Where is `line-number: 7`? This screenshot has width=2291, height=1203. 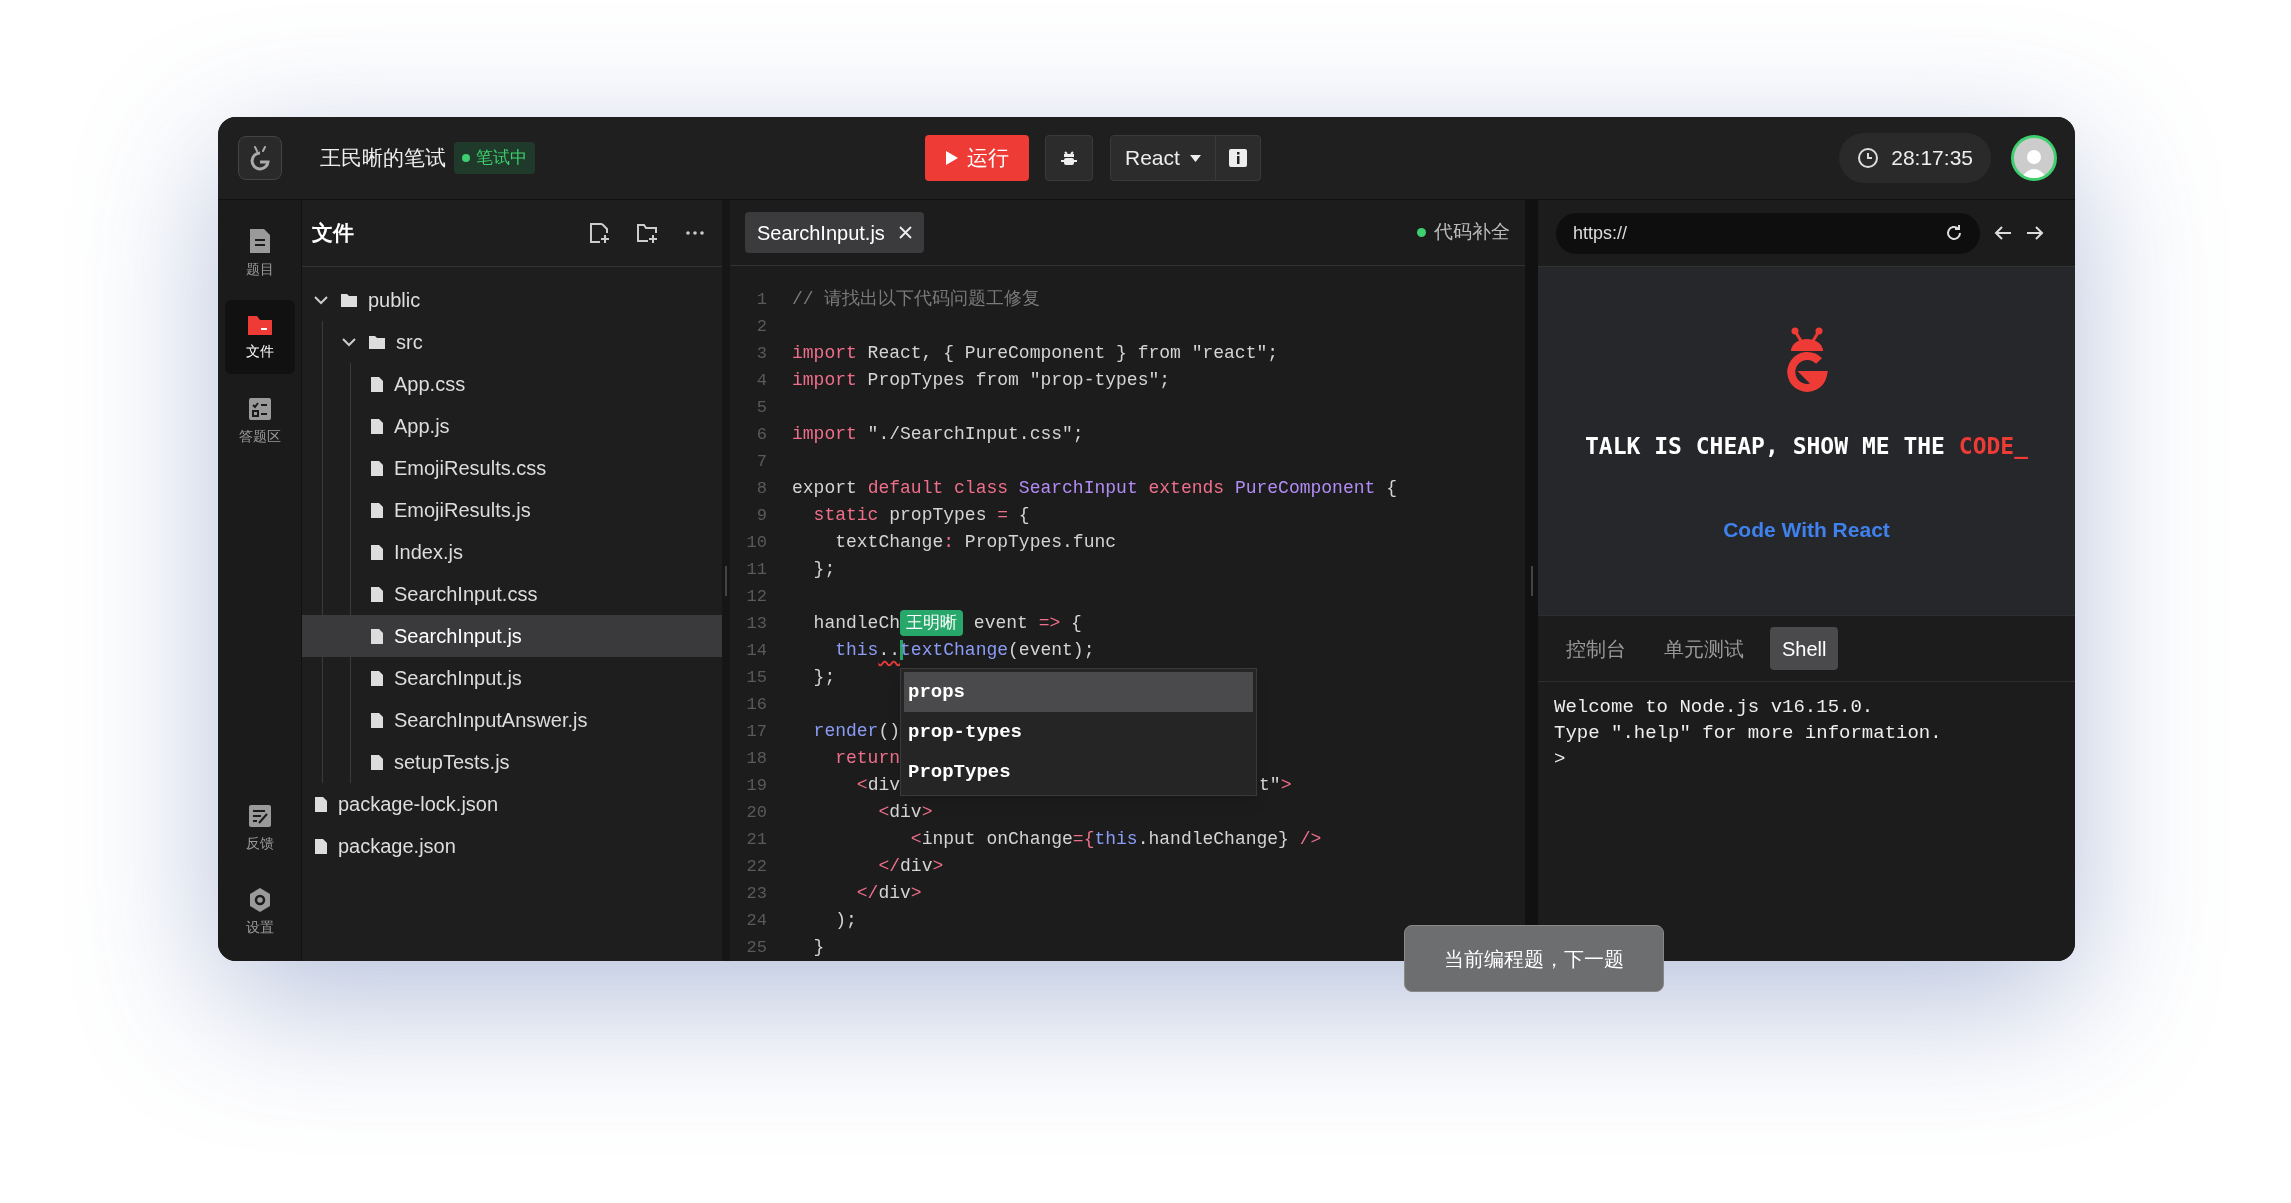 line-number: 7 is located at coordinates (761, 461).